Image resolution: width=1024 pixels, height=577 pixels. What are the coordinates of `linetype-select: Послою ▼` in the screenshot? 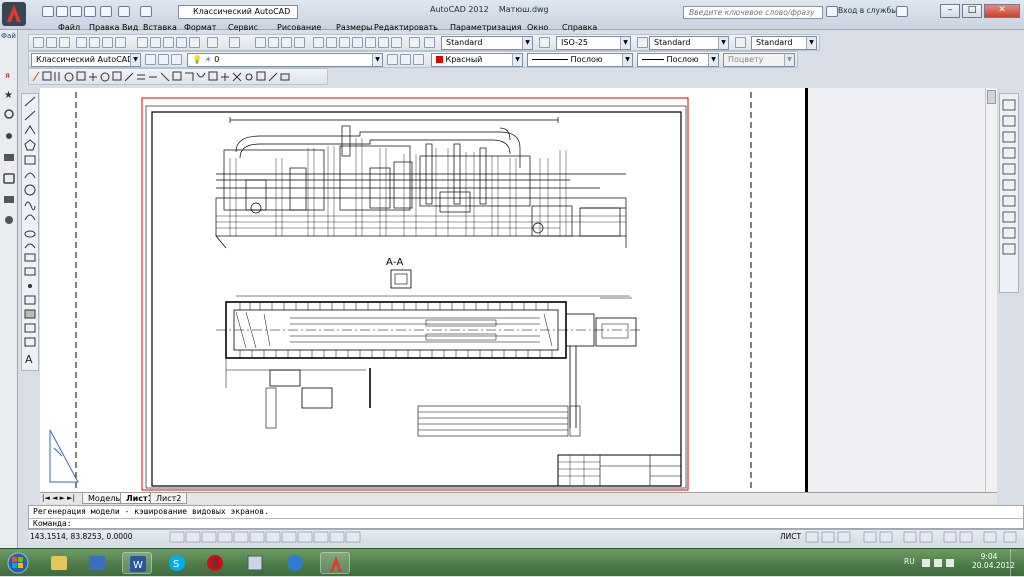 It's located at (580, 60).